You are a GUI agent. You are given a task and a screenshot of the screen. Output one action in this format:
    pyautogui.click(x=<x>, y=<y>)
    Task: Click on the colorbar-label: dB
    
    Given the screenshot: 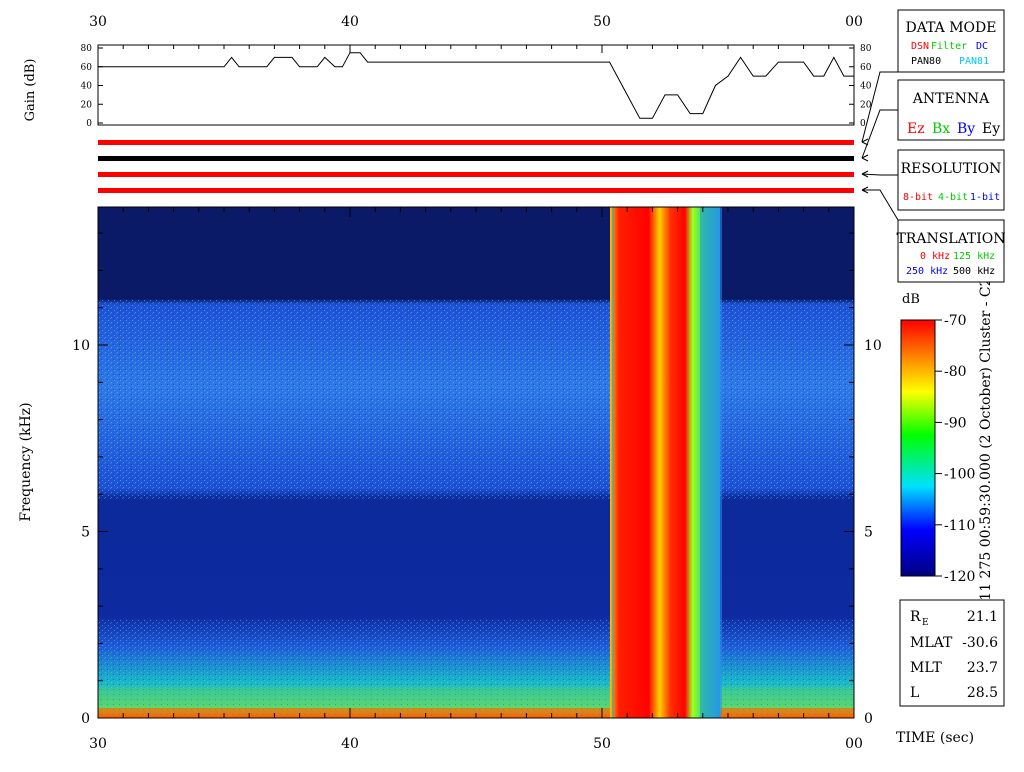 What is the action you would take?
    pyautogui.click(x=911, y=299)
    